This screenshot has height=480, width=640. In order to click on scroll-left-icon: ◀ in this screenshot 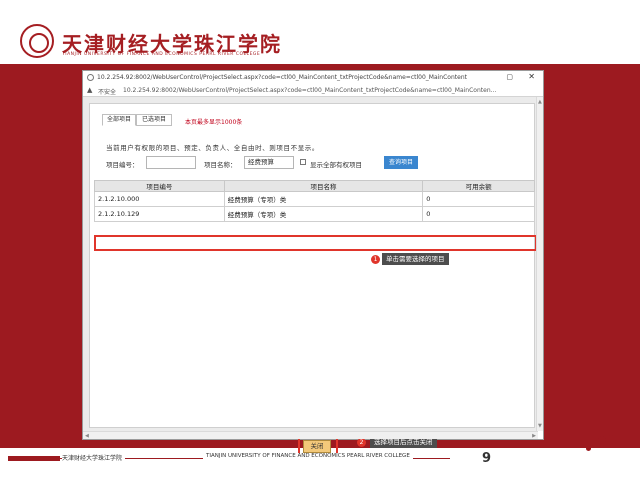, I will do `click(87, 436)`.